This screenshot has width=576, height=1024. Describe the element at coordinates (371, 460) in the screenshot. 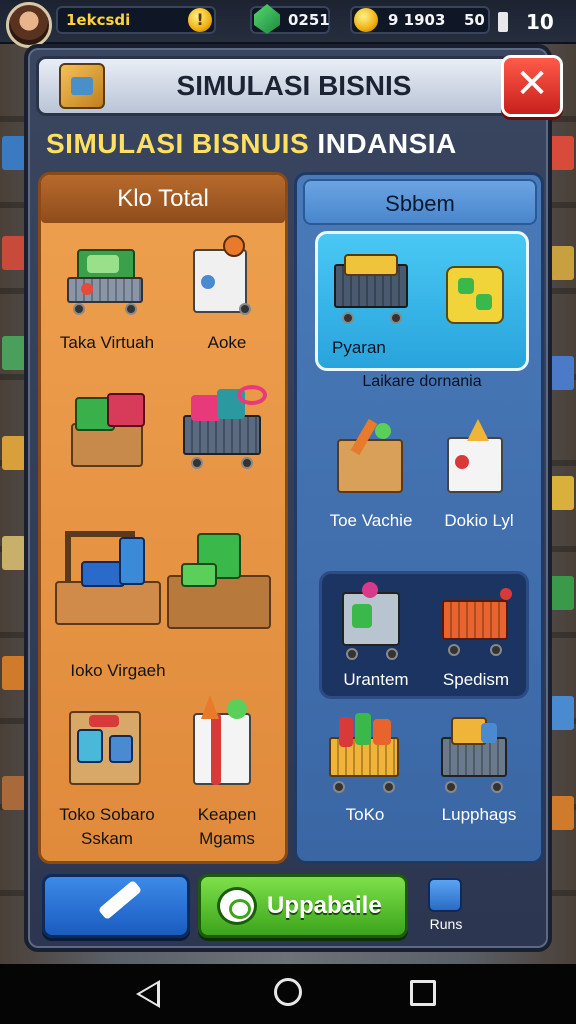

I see `stall-box-icon` at that location.